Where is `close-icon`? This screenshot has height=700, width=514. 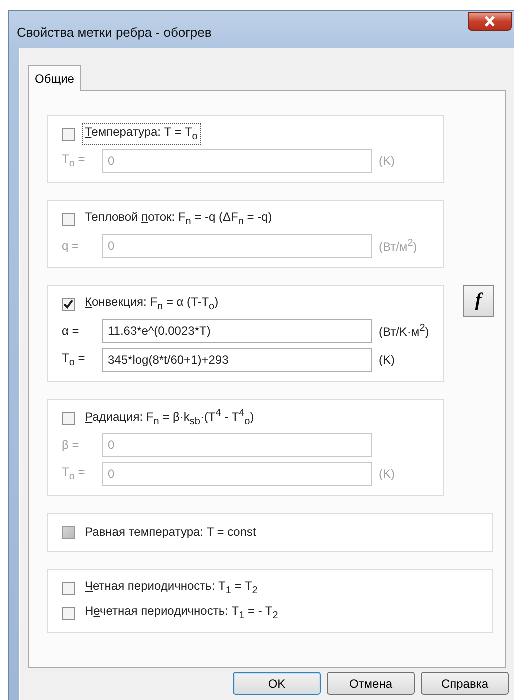 close-icon is located at coordinates (490, 21).